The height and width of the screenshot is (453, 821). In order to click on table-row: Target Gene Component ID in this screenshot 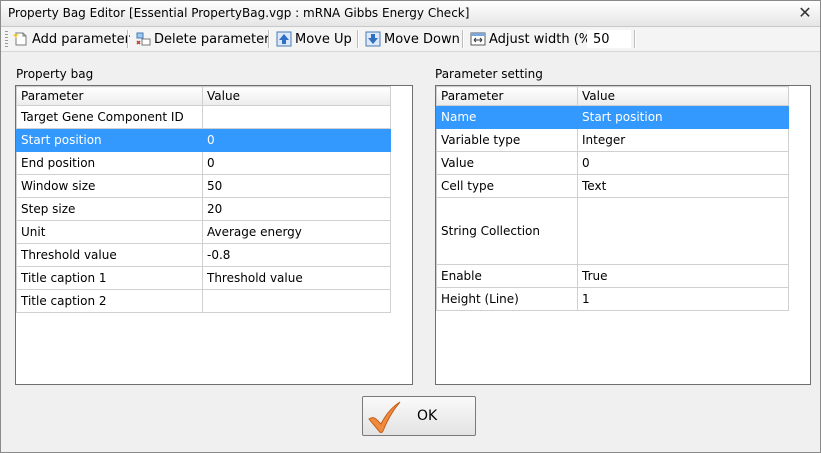, I will do `click(203, 117)`.